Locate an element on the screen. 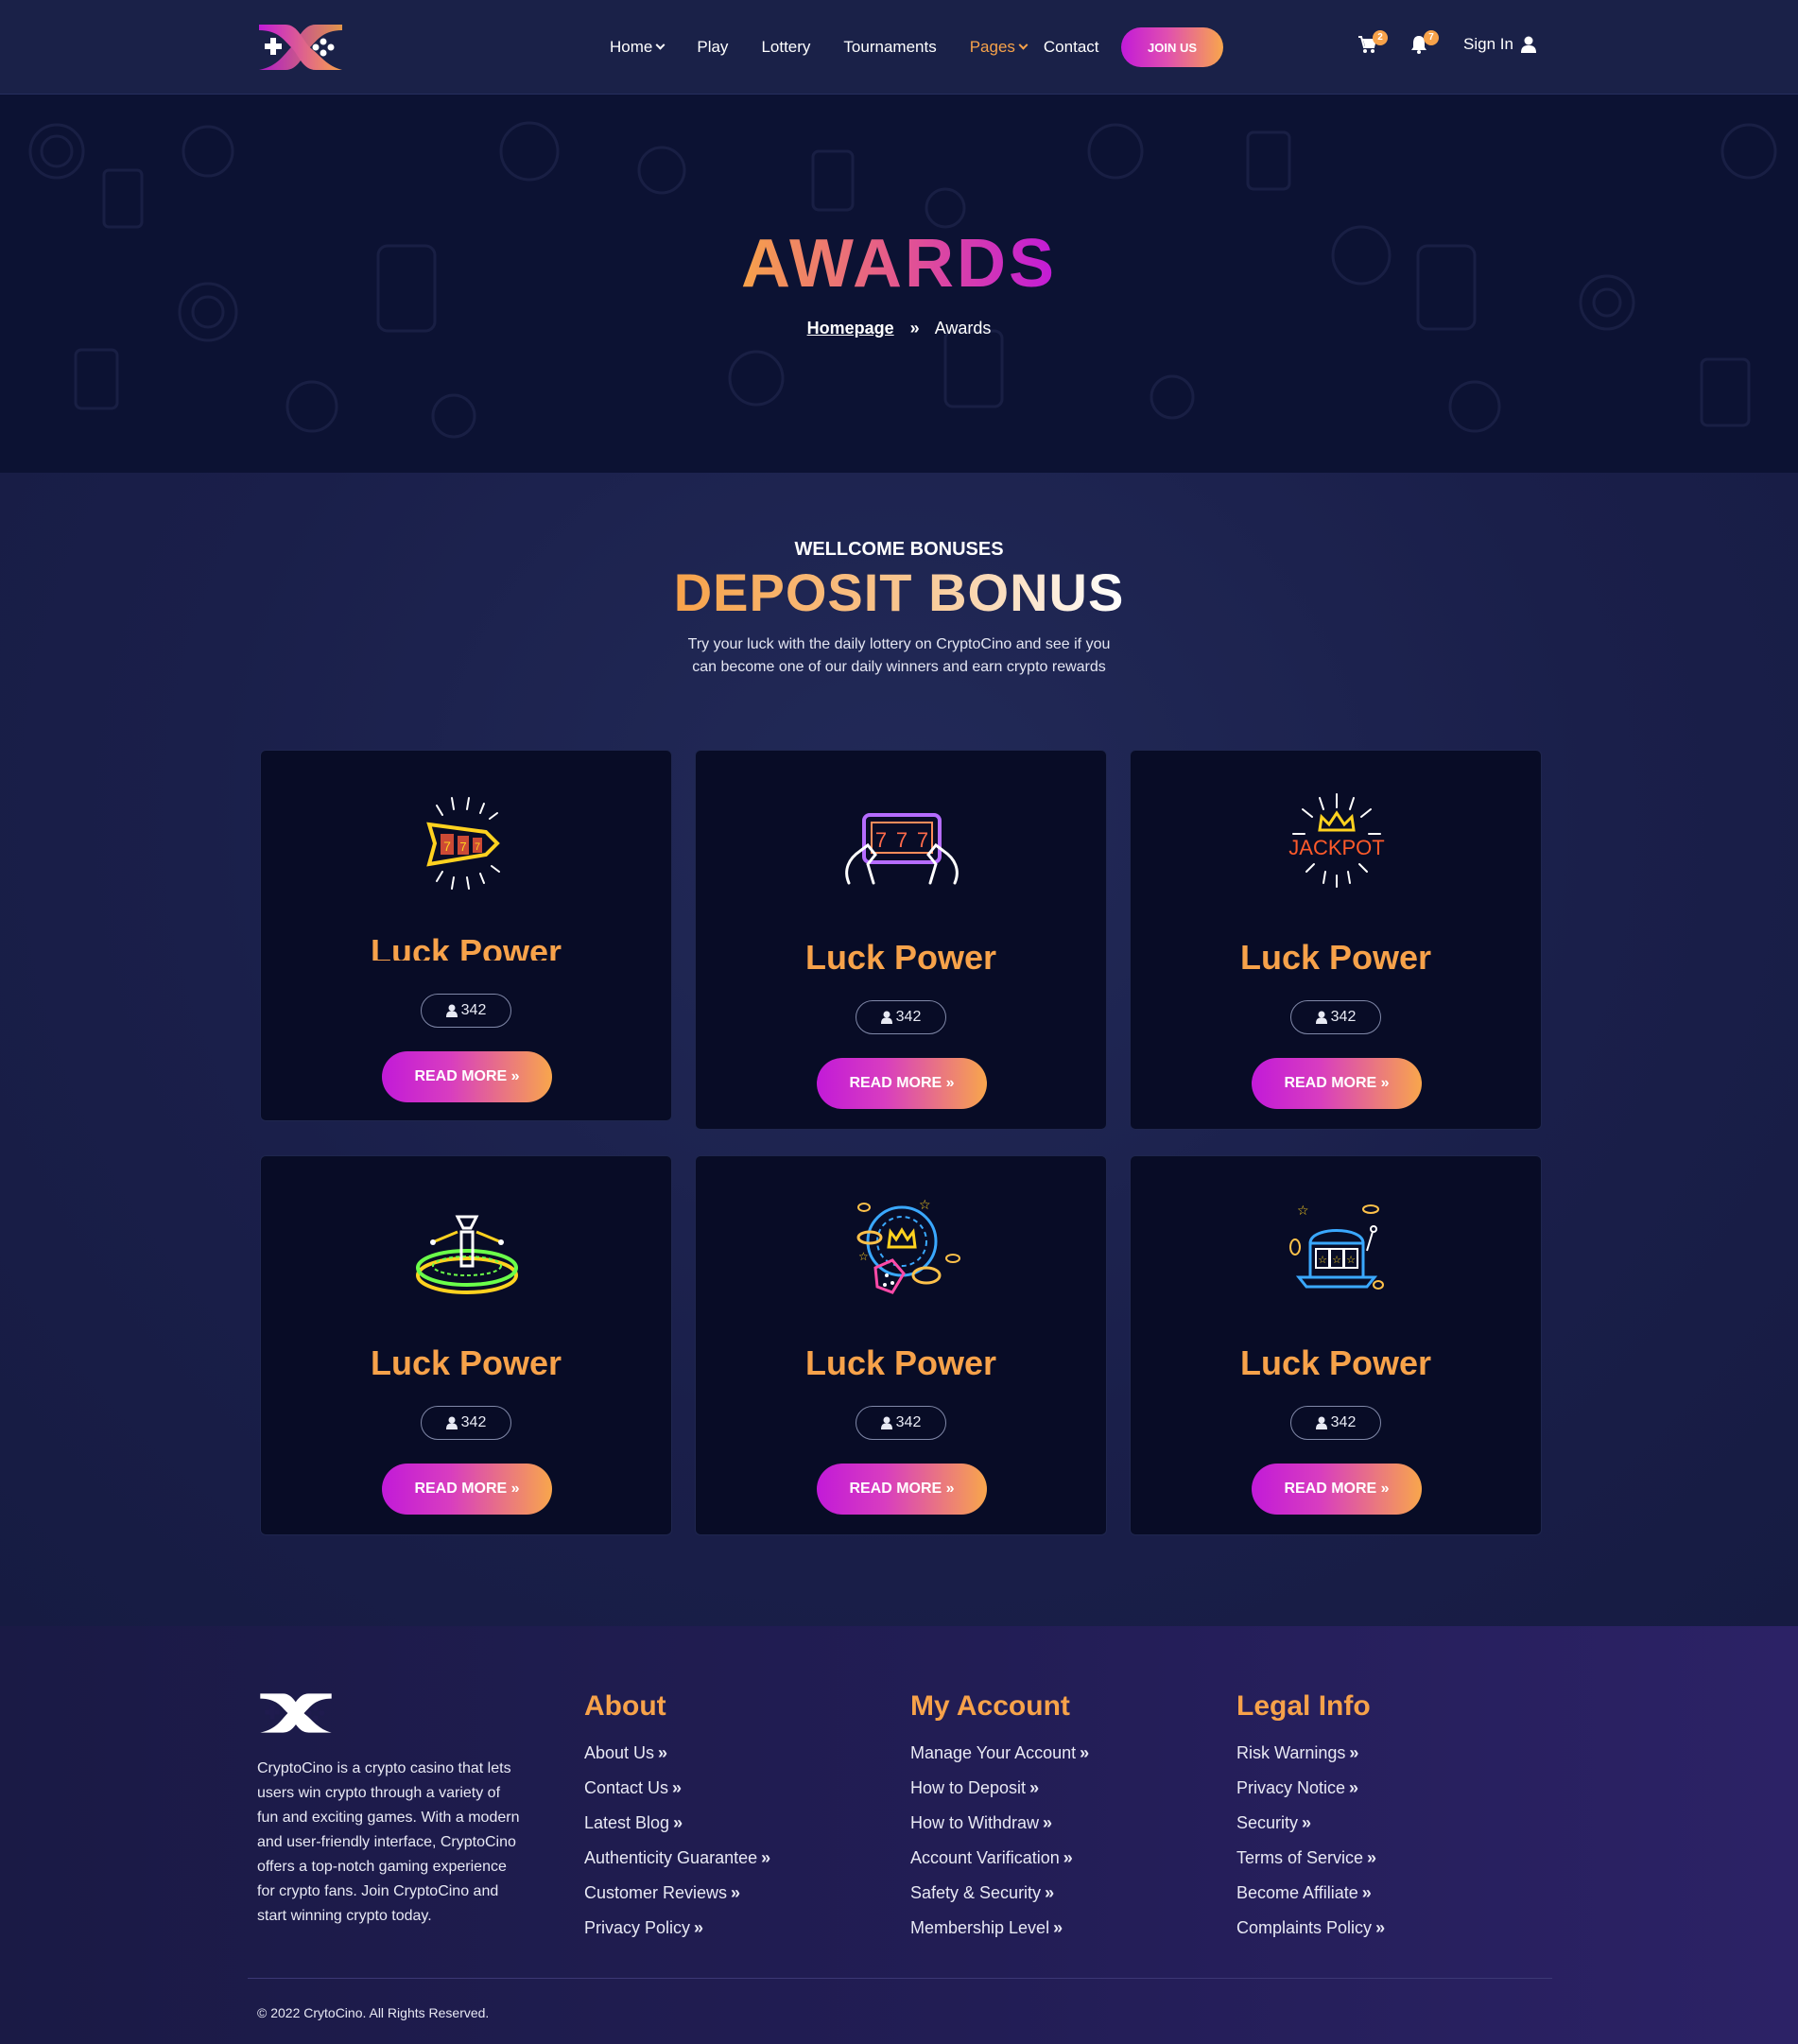 Image resolution: width=1798 pixels, height=2044 pixels. award-card: 7 7 7 Luck Power 342 READ MORE » is located at coordinates (901, 940).